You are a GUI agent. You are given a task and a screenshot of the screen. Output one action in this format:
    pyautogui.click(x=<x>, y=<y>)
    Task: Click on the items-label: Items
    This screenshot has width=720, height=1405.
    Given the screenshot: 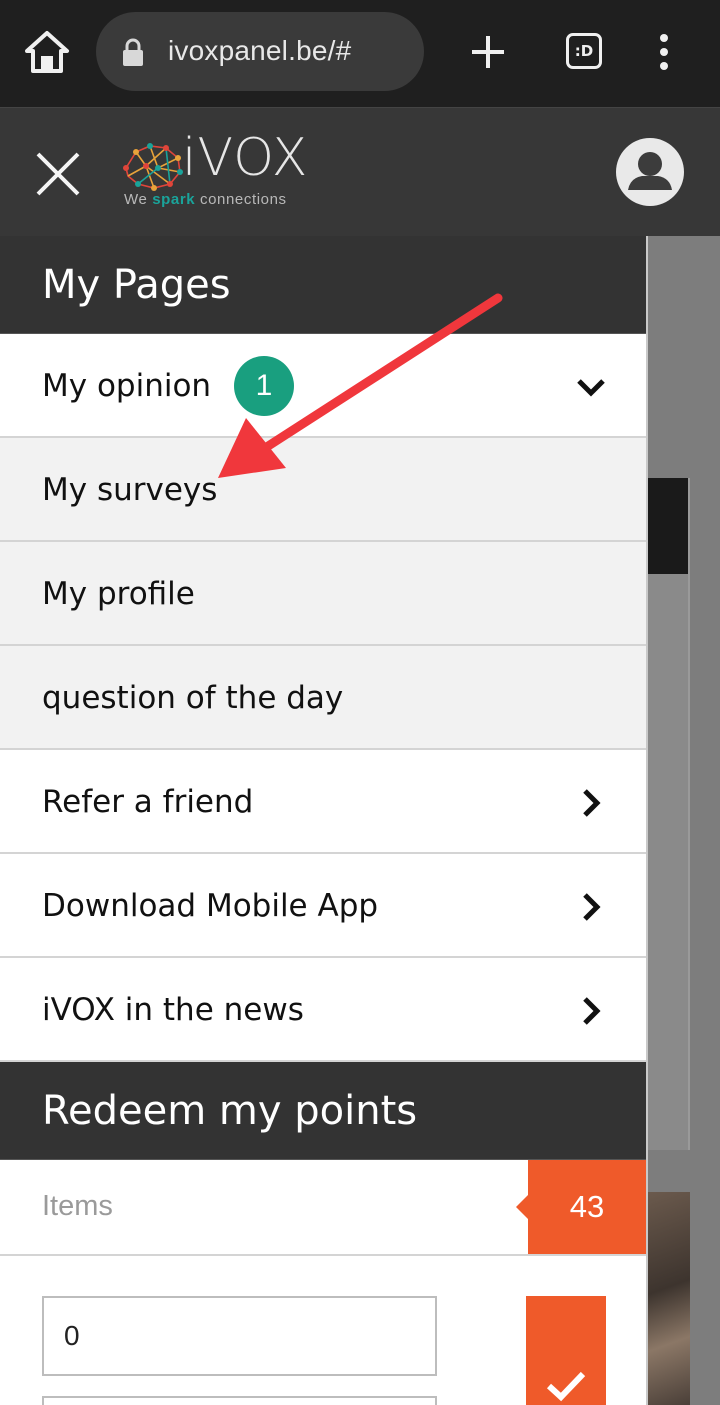 What is the action you would take?
    pyautogui.click(x=77, y=1206)
    